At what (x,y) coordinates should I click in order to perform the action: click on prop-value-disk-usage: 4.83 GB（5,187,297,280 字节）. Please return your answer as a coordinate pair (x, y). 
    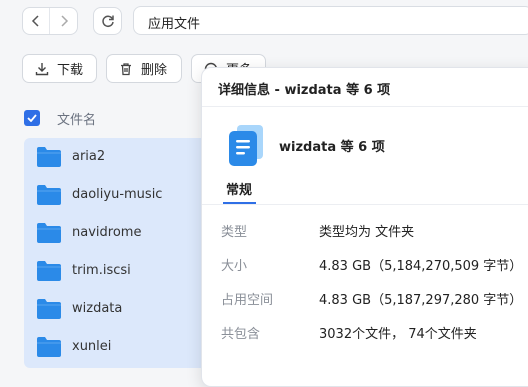
    Looking at the image, I should click on (421, 300).